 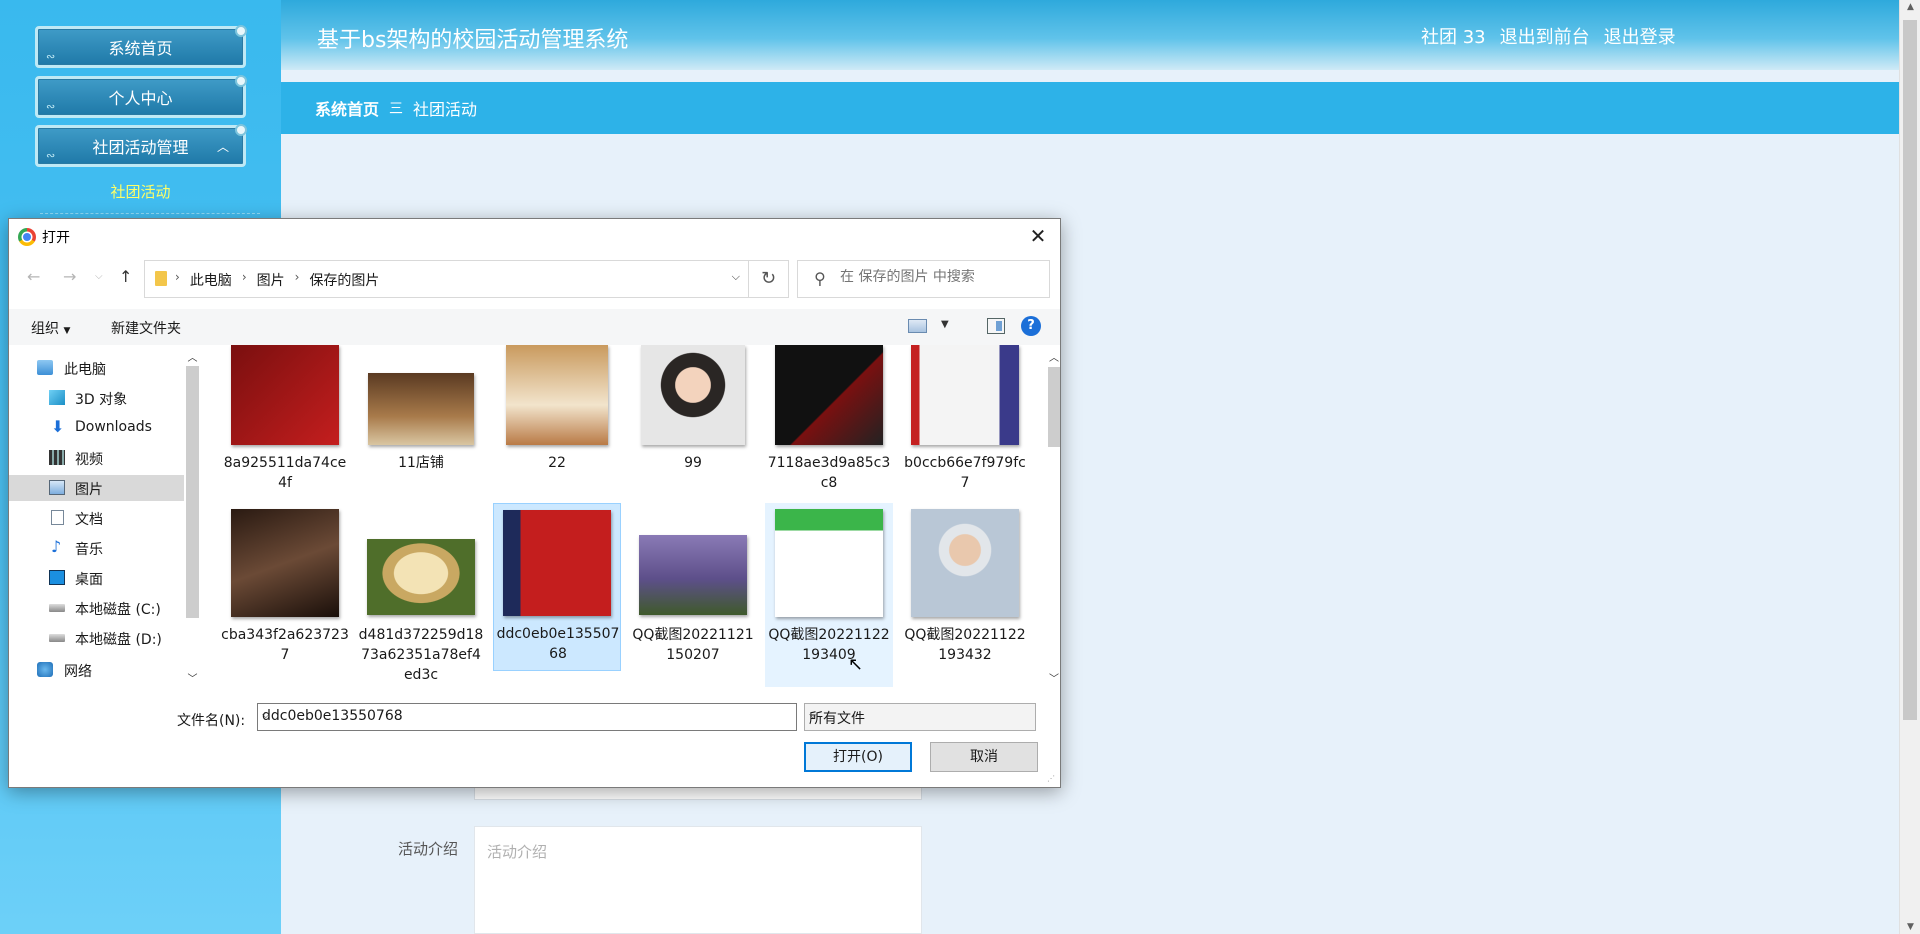 I want to click on tree-scrollbar: ︿ ﹀, so click(x=192, y=516).